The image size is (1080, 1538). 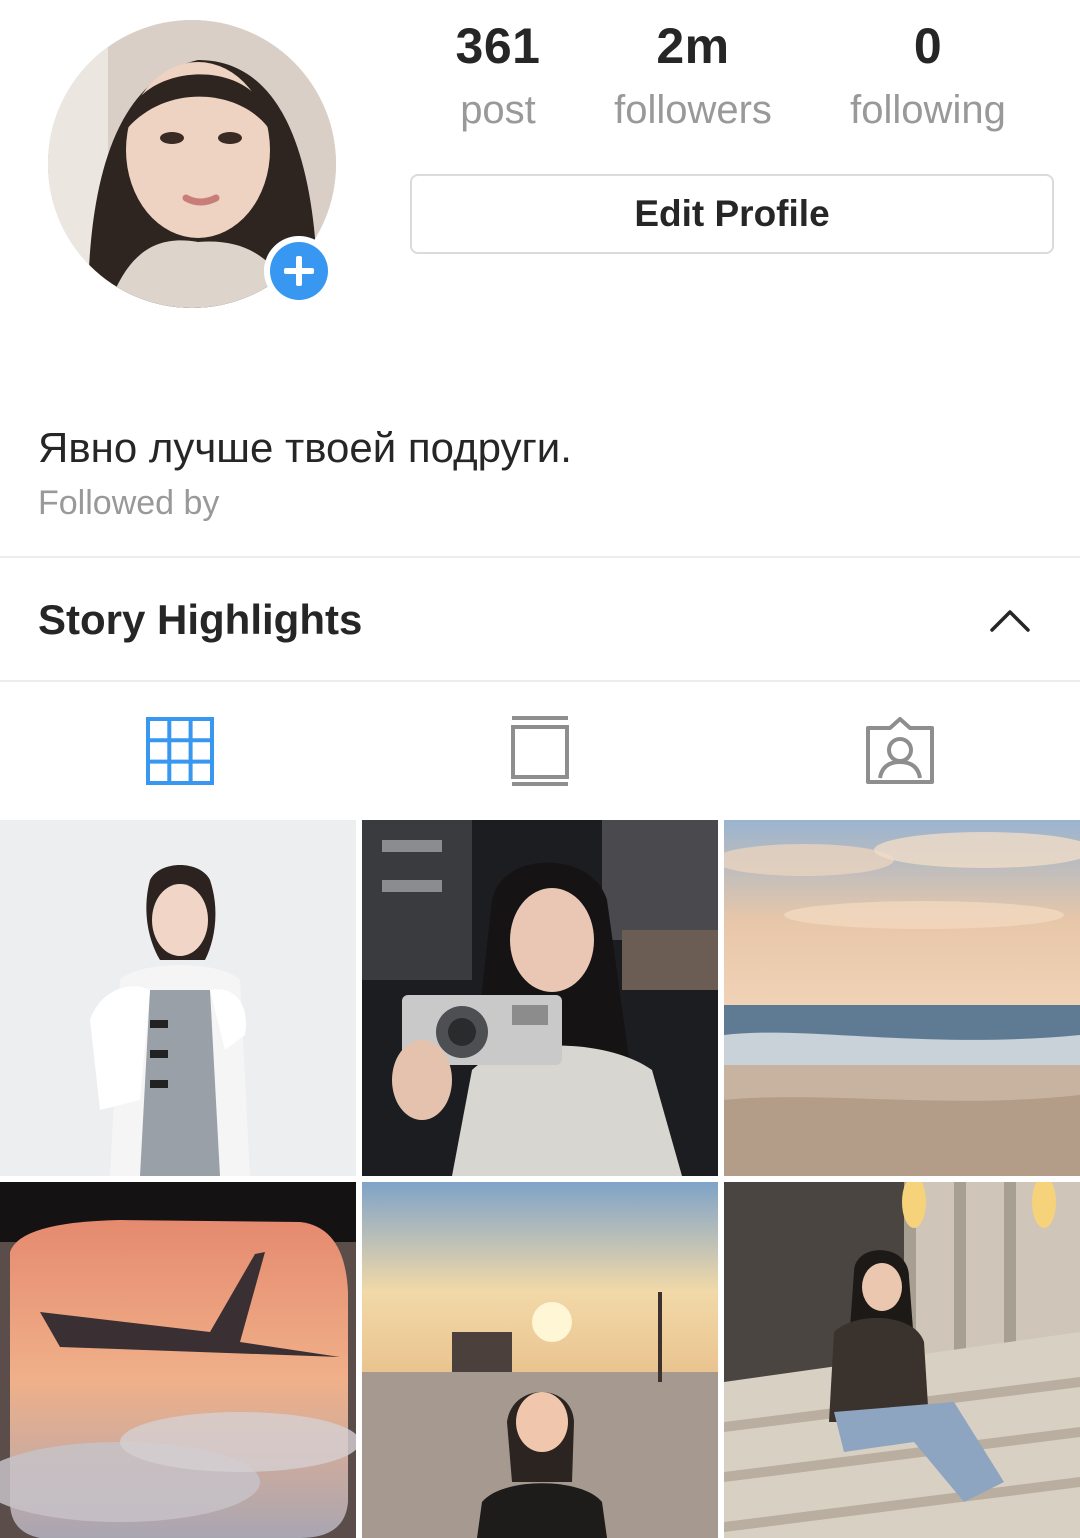 I want to click on tab-feed, so click(x=540, y=751).